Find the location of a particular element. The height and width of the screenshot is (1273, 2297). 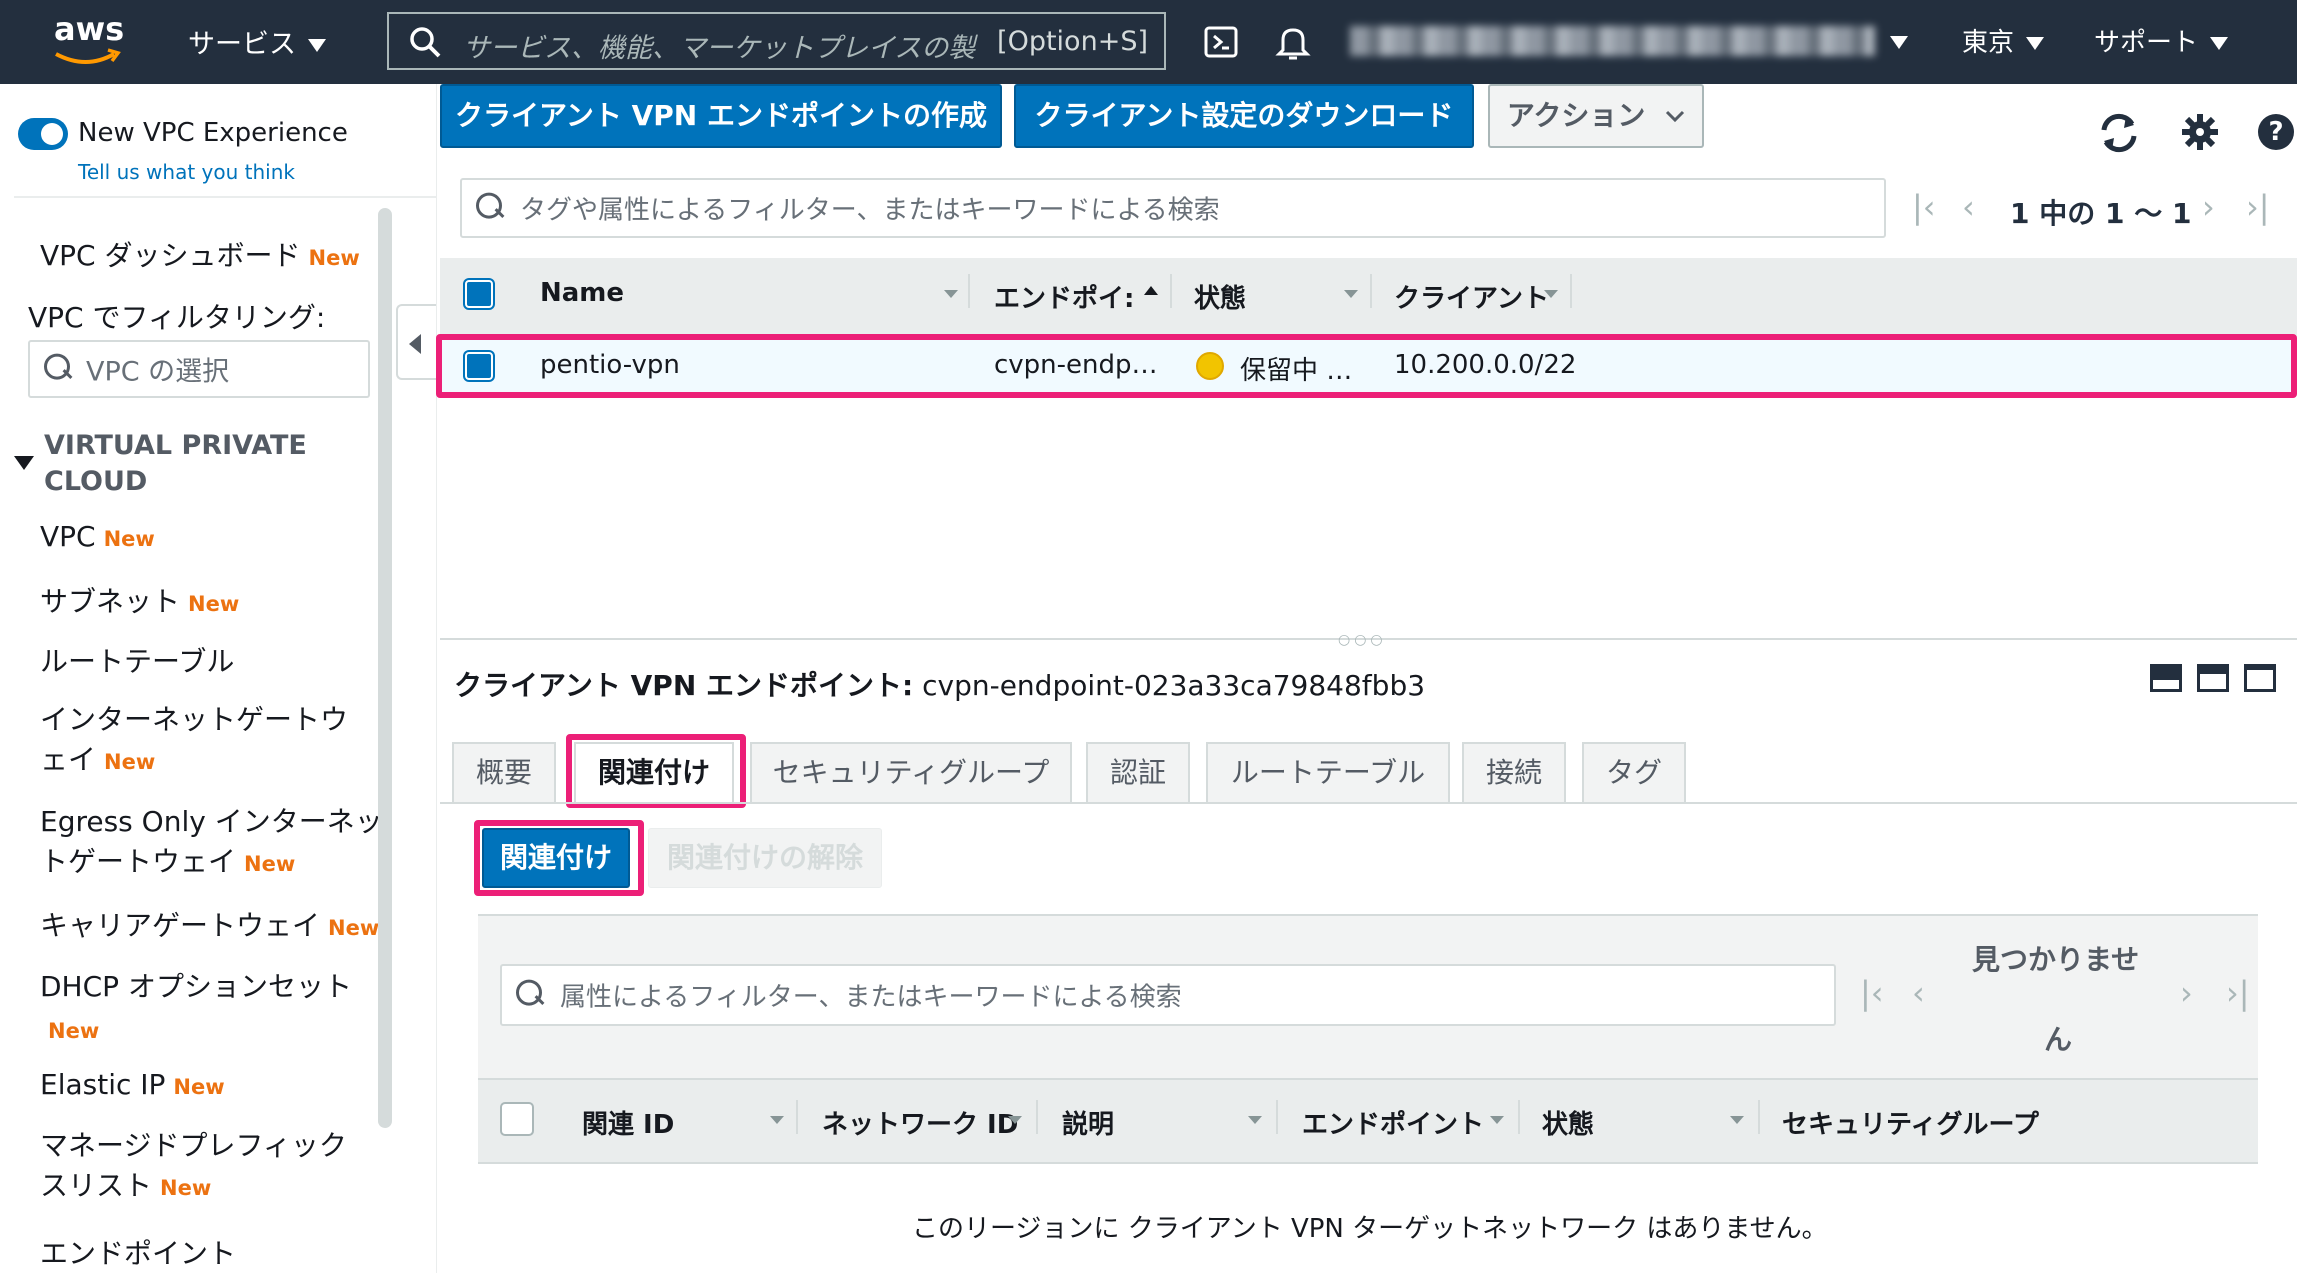

account-menu-blurred is located at coordinates (1612, 41).